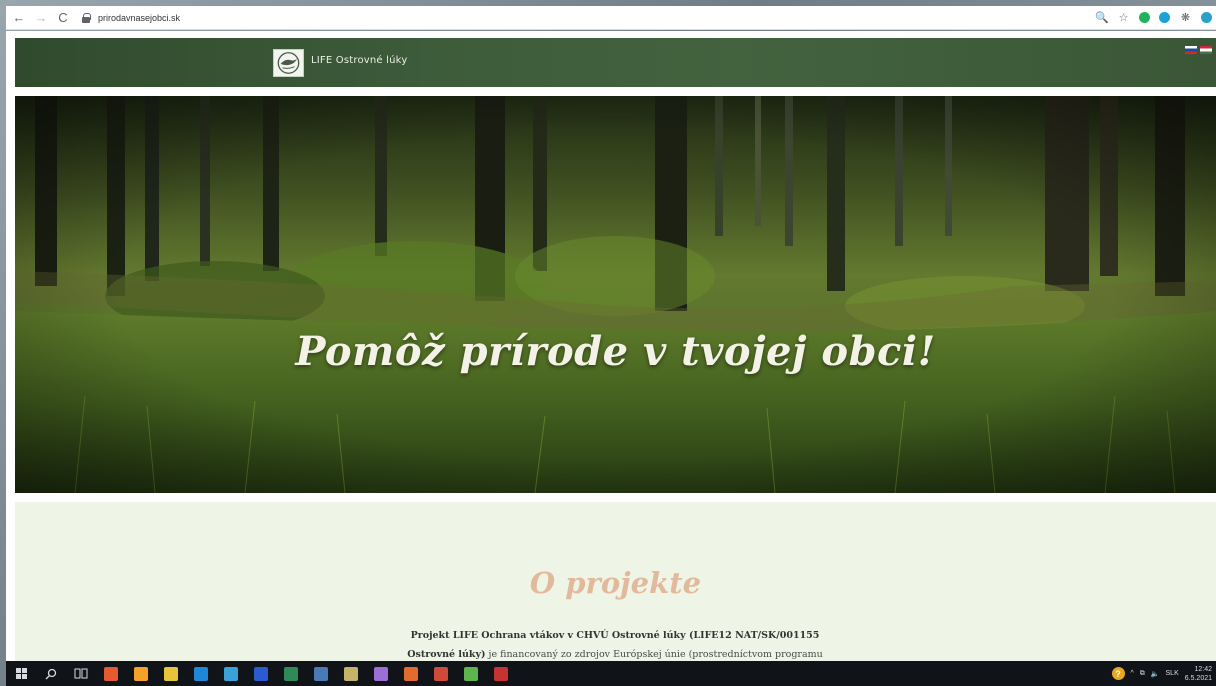  What do you see at coordinates (1142, 674) in the screenshot?
I see `network-icon: ⧉` at bounding box center [1142, 674].